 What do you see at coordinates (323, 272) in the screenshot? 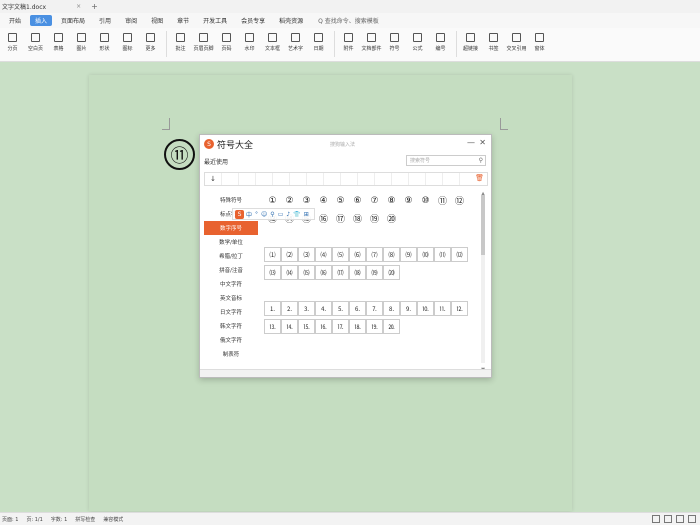
I see `symbol-cell: ⒃` at bounding box center [323, 272].